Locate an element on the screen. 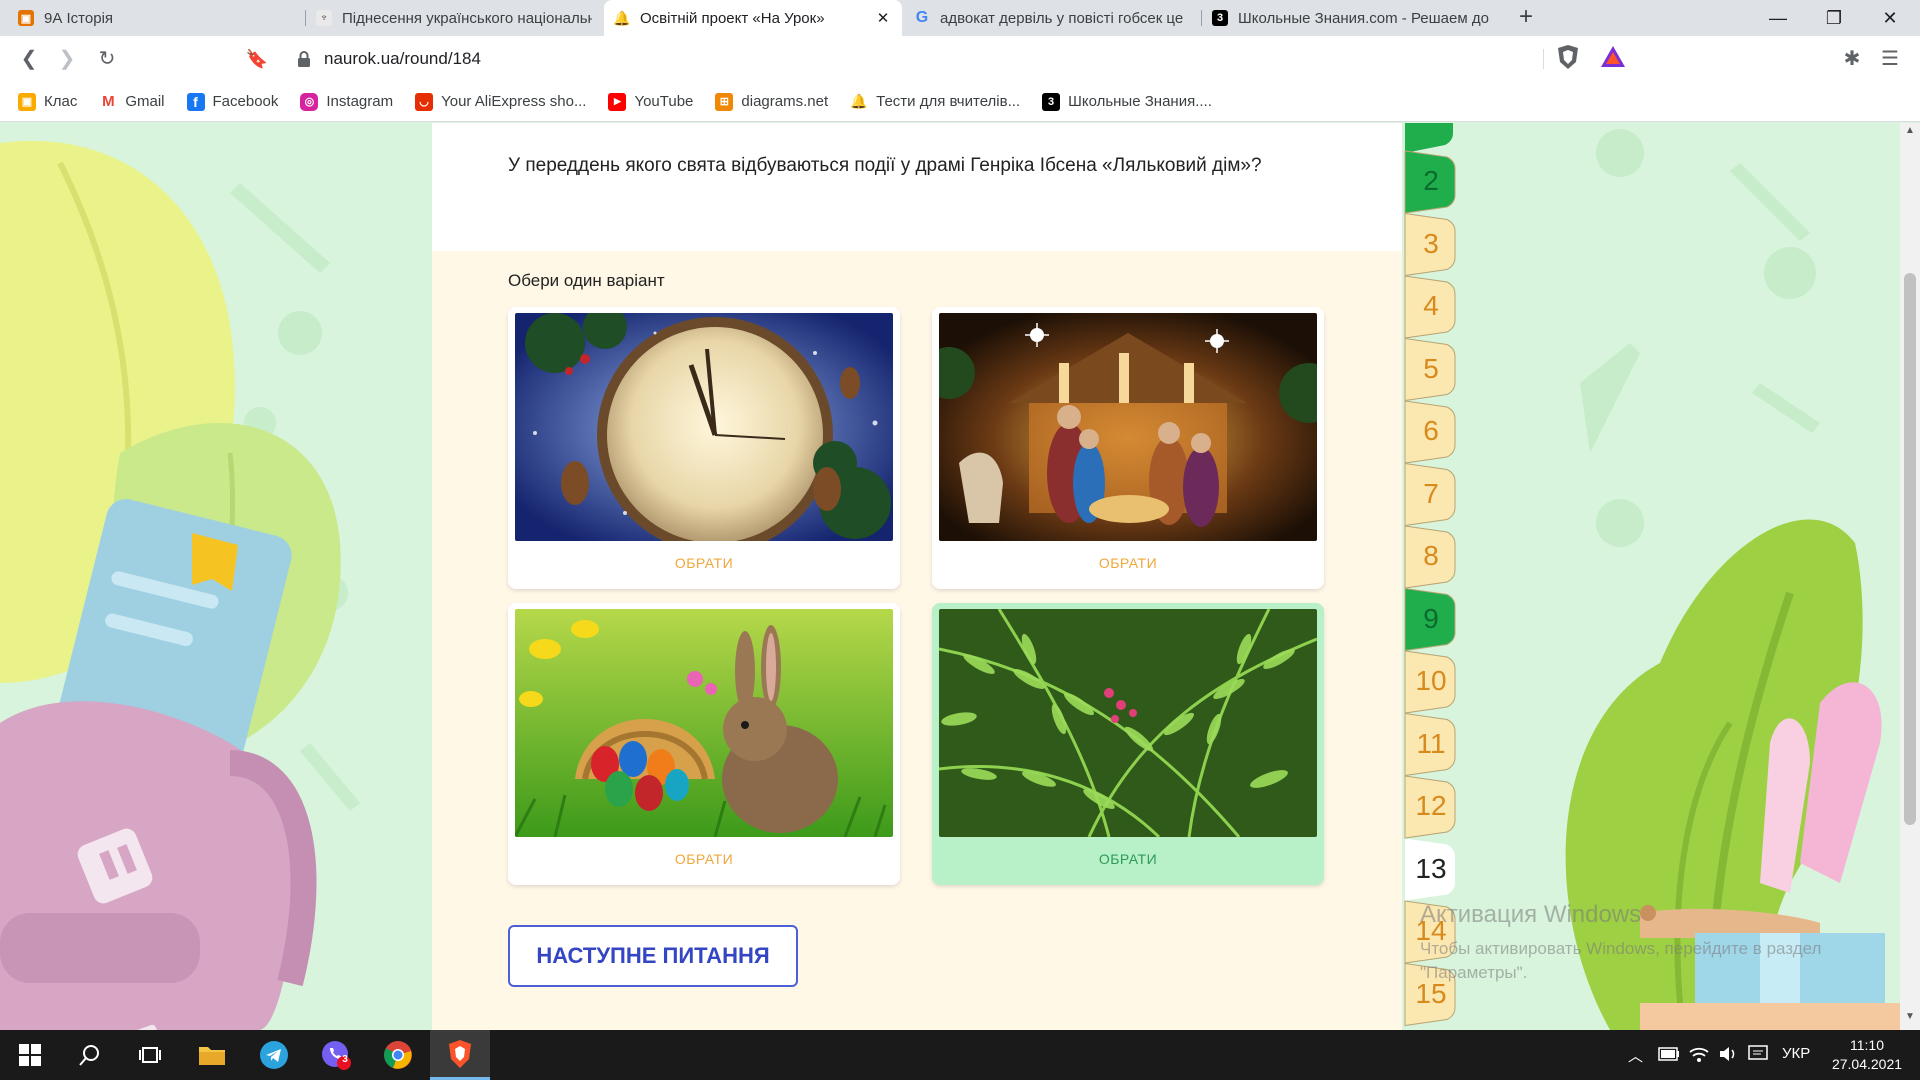 This screenshot has height=1080, width=1920. progress-number-2: 2 is located at coordinates (1431, 181).